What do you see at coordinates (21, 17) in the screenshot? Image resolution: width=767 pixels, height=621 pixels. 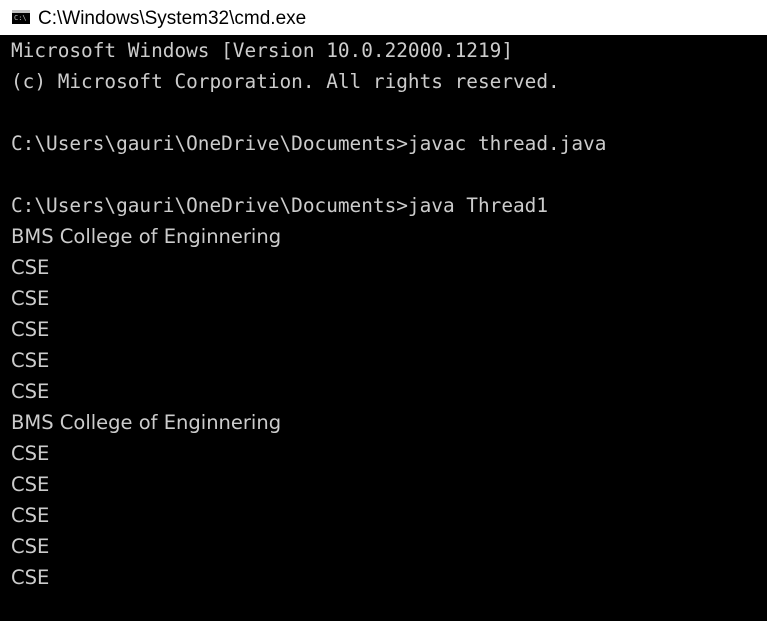 I see `cmd-icon: C:\` at bounding box center [21, 17].